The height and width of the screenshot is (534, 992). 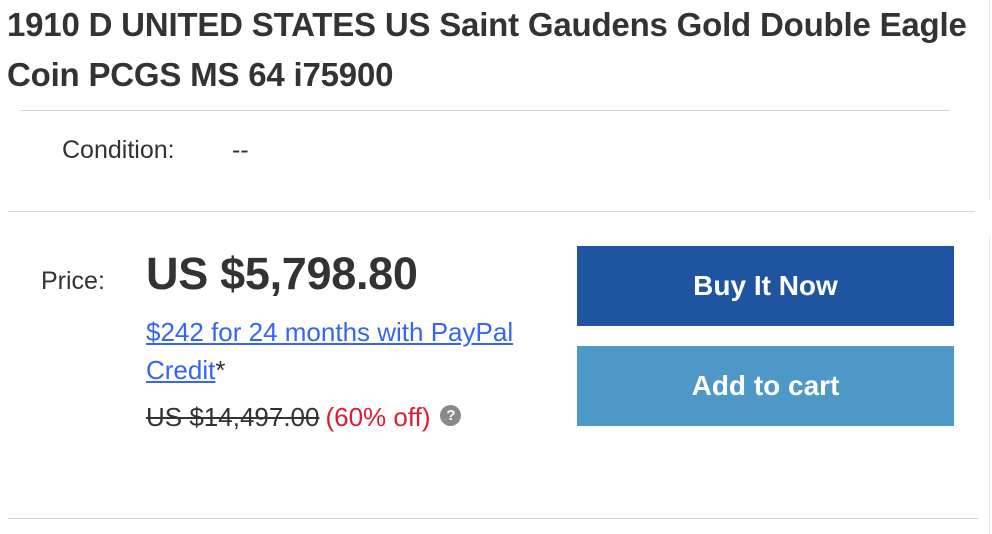 I want to click on add-to-cart-button: Add to cart, so click(x=765, y=386).